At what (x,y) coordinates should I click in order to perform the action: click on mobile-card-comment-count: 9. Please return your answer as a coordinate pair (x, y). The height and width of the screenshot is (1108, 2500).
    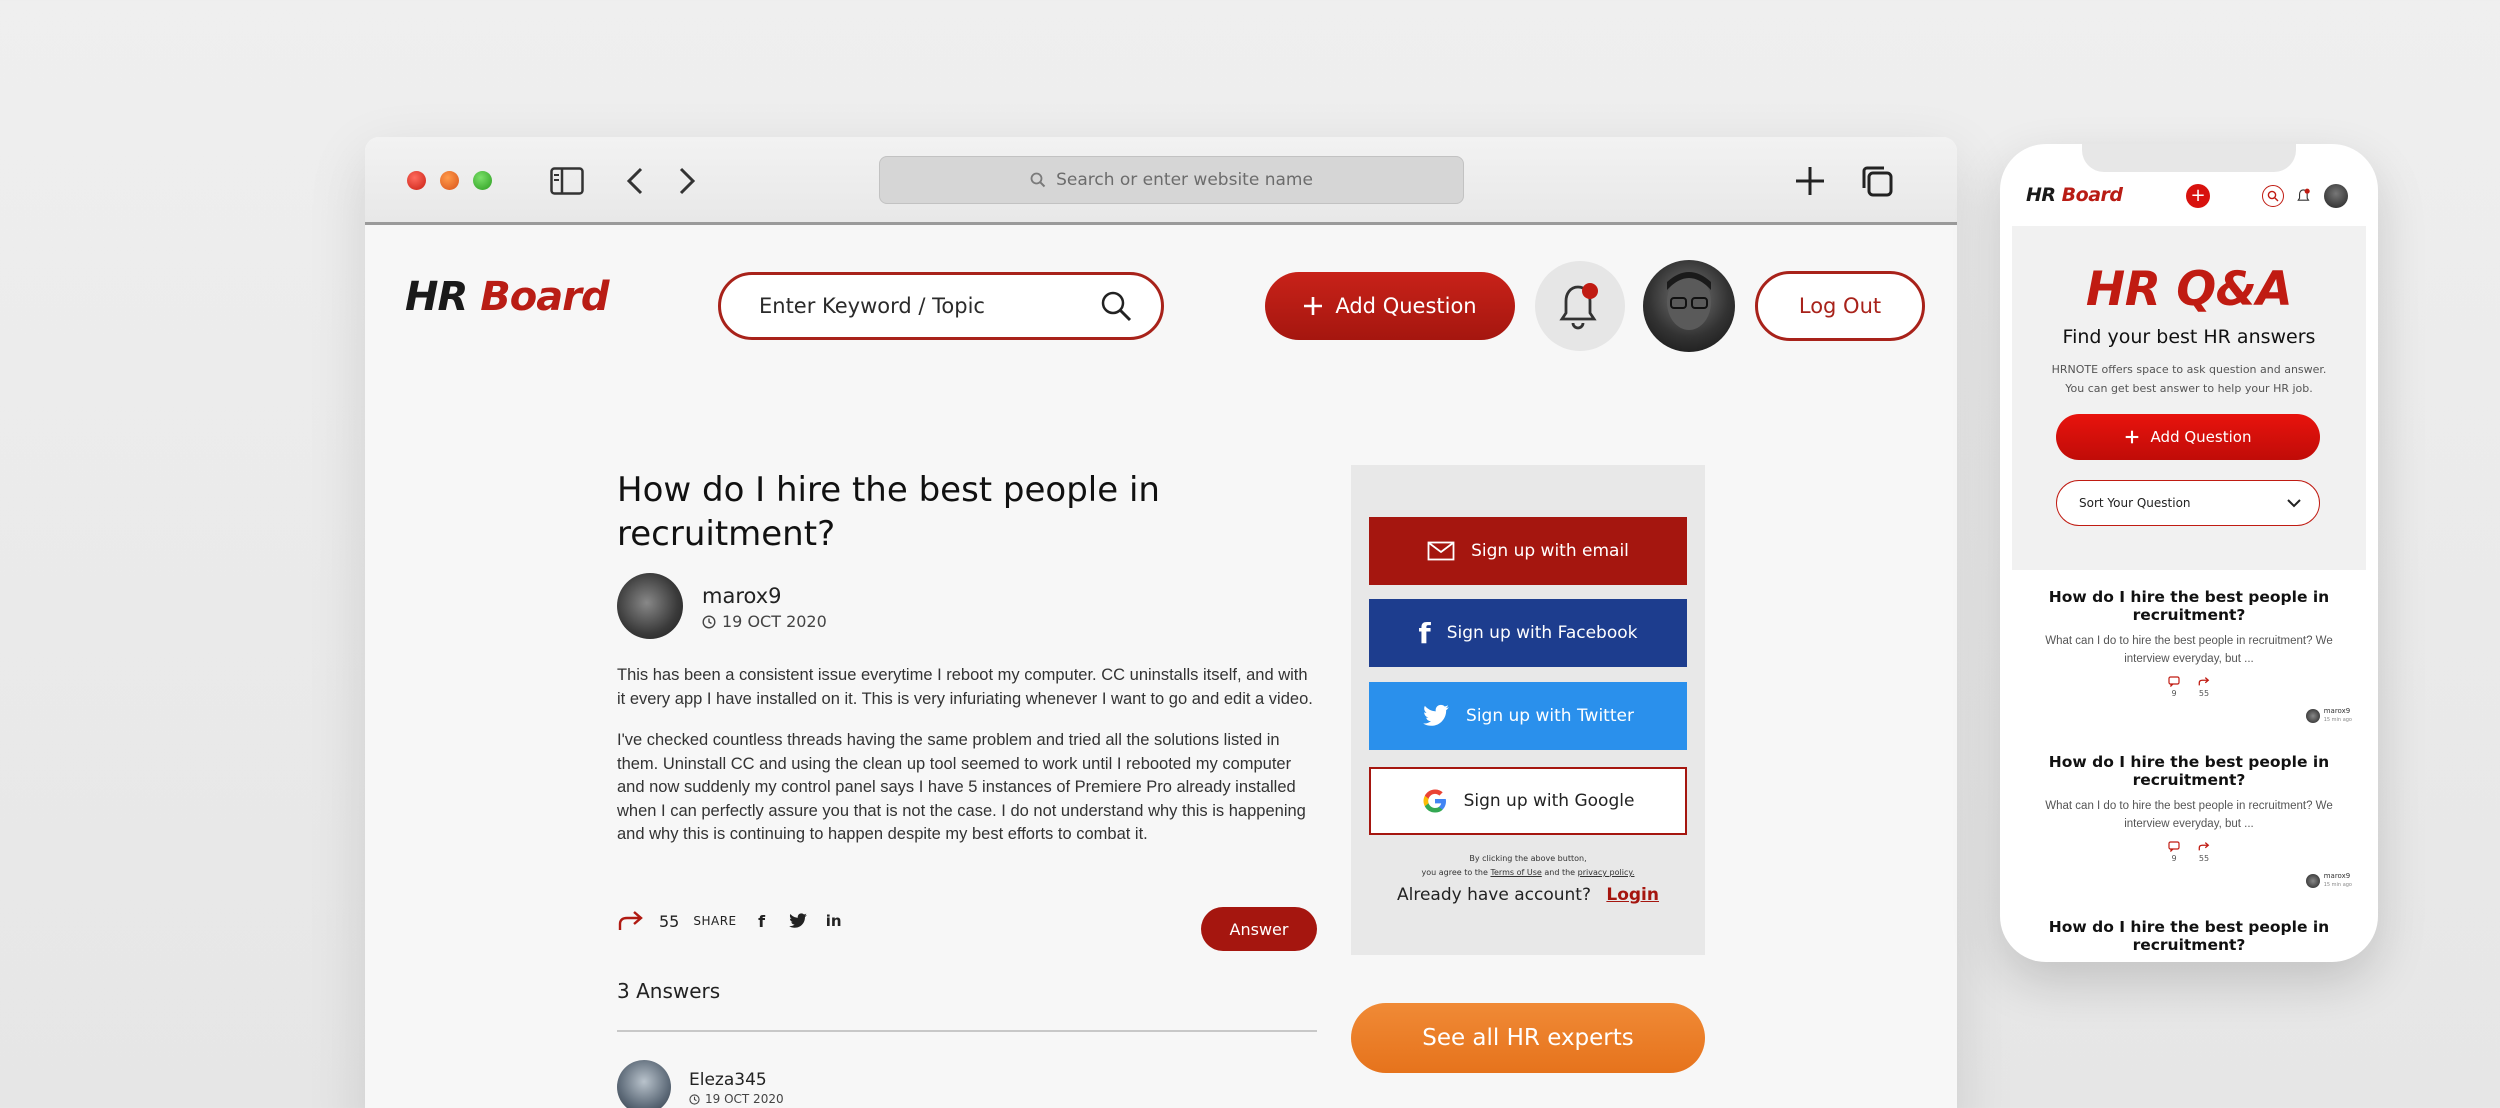
    Looking at the image, I should click on (2174, 858).